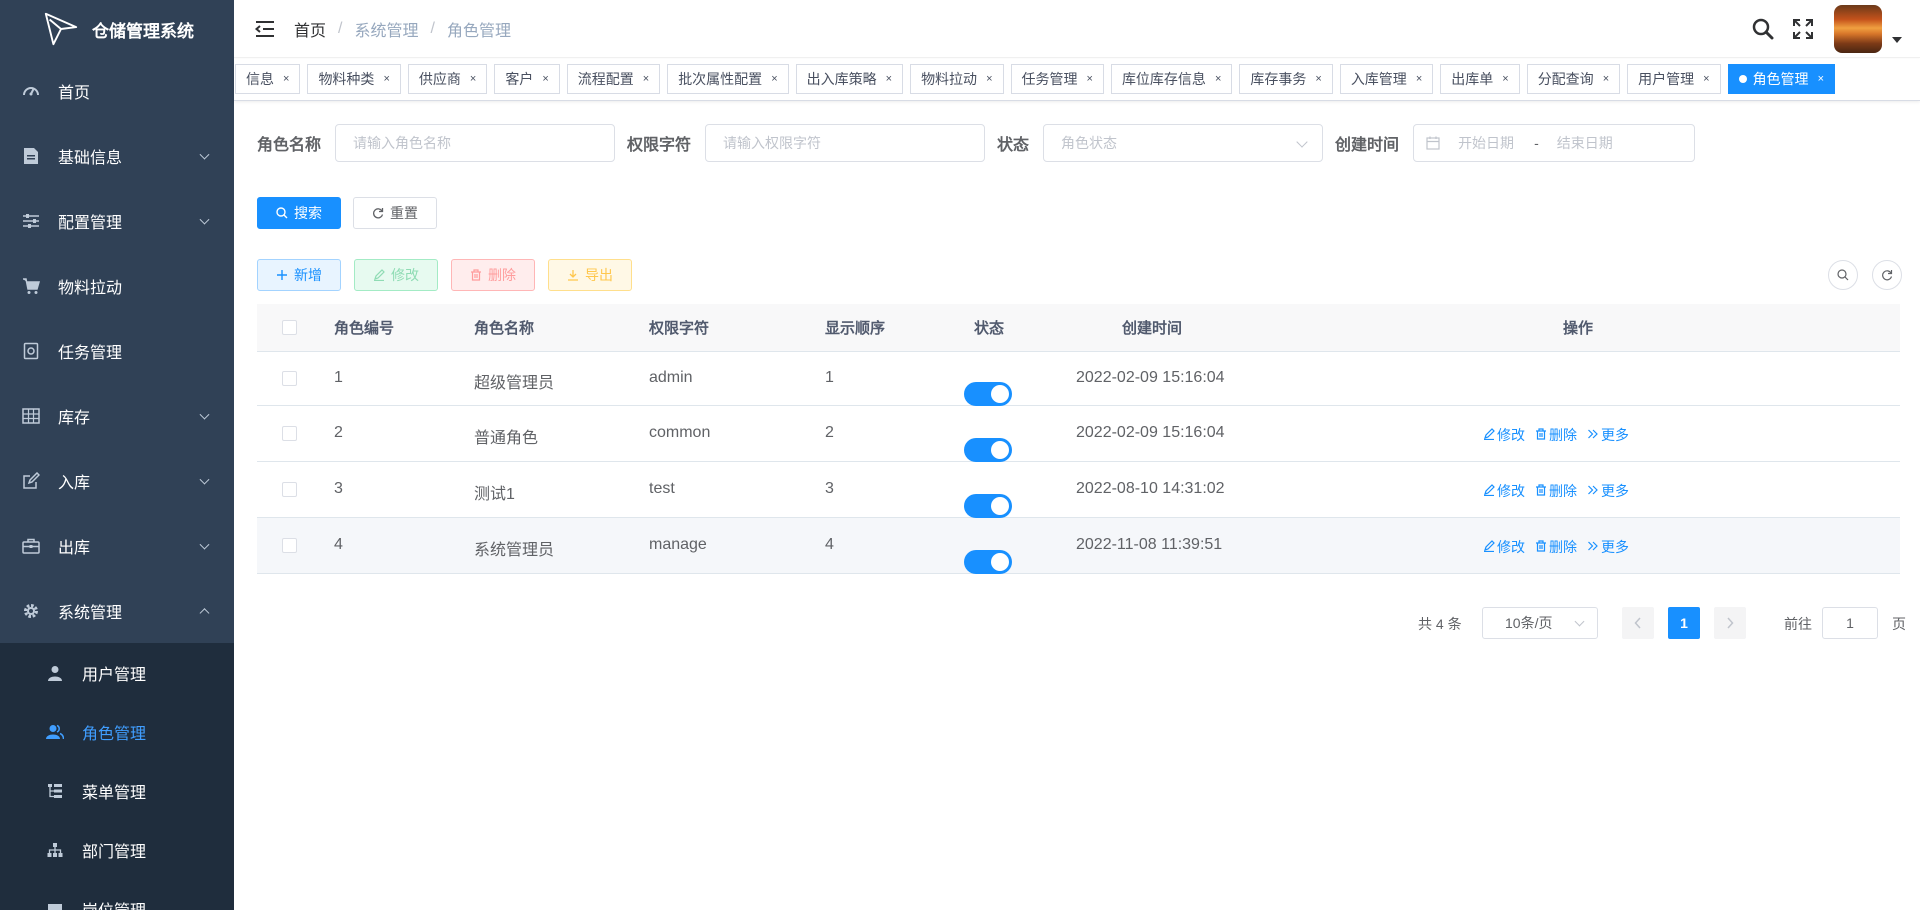 The height and width of the screenshot is (910, 1920). I want to click on sidebar-item-basic-info: 基础信息, so click(117, 155).